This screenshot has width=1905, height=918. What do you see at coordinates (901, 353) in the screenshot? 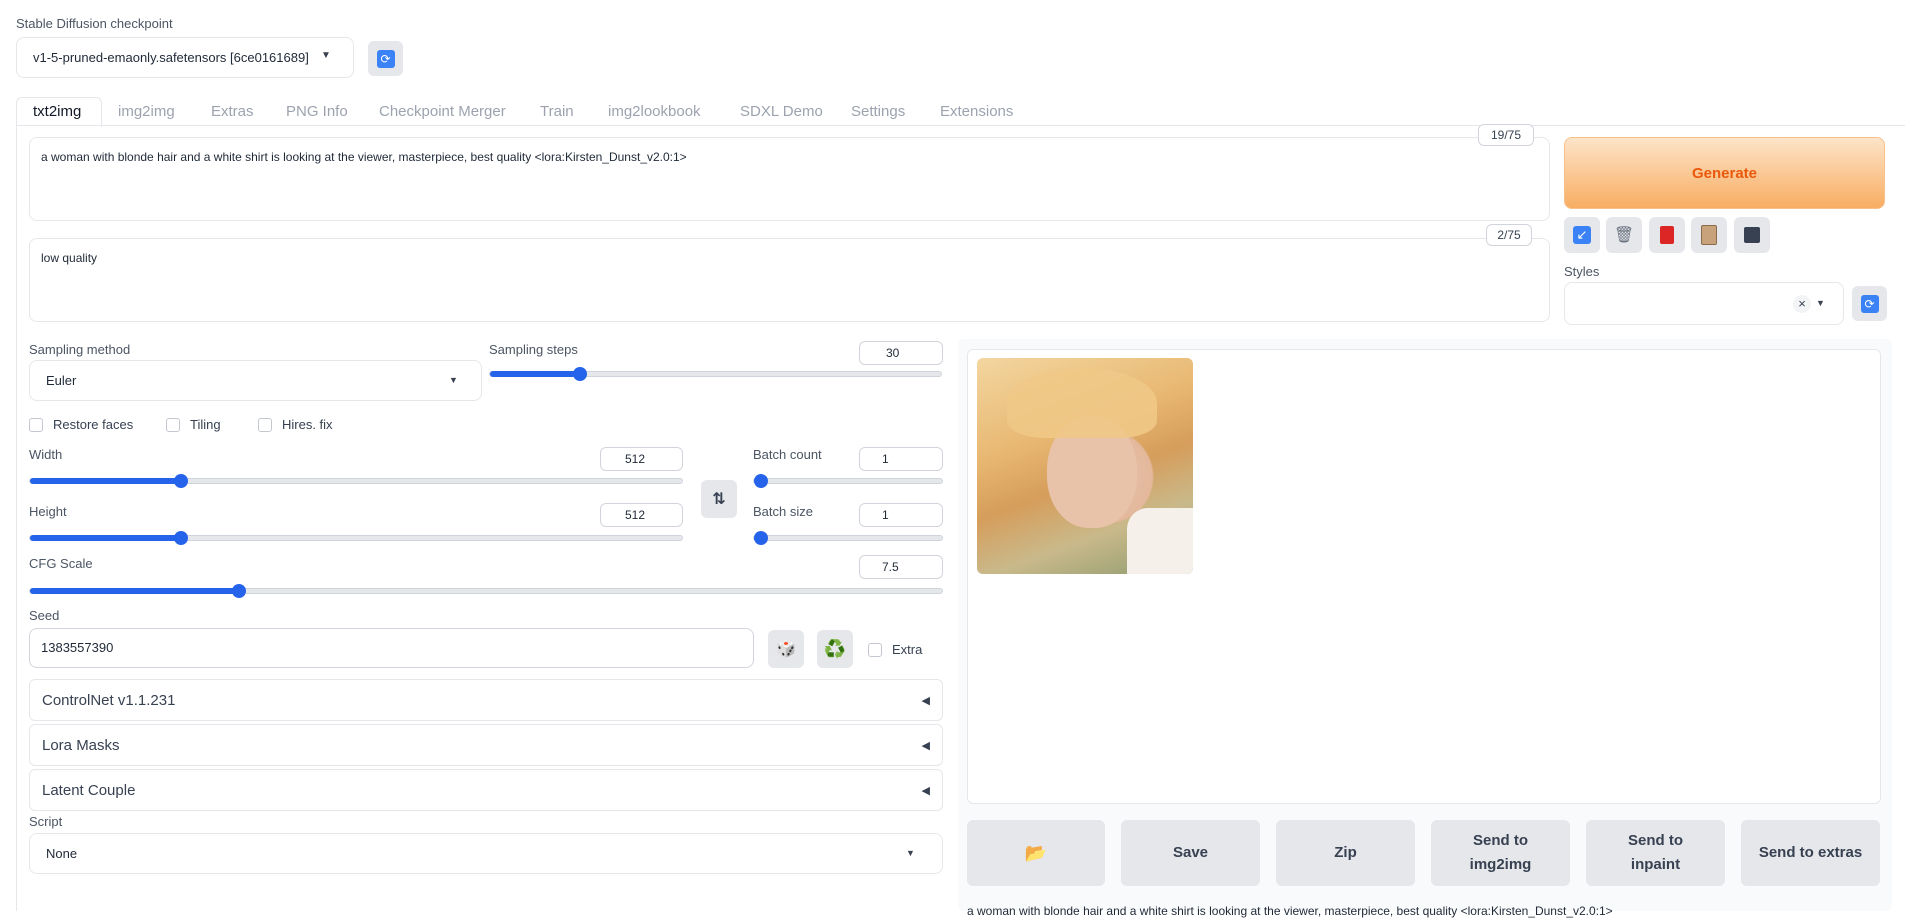
I see `sampling-steps-input: 30` at bounding box center [901, 353].